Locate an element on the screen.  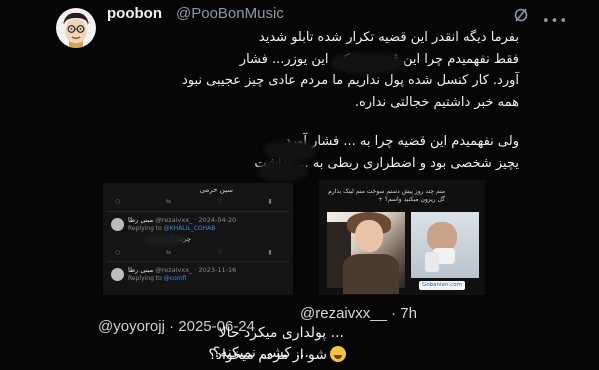
user-handle: @PooBonMusic is located at coordinates (230, 13).